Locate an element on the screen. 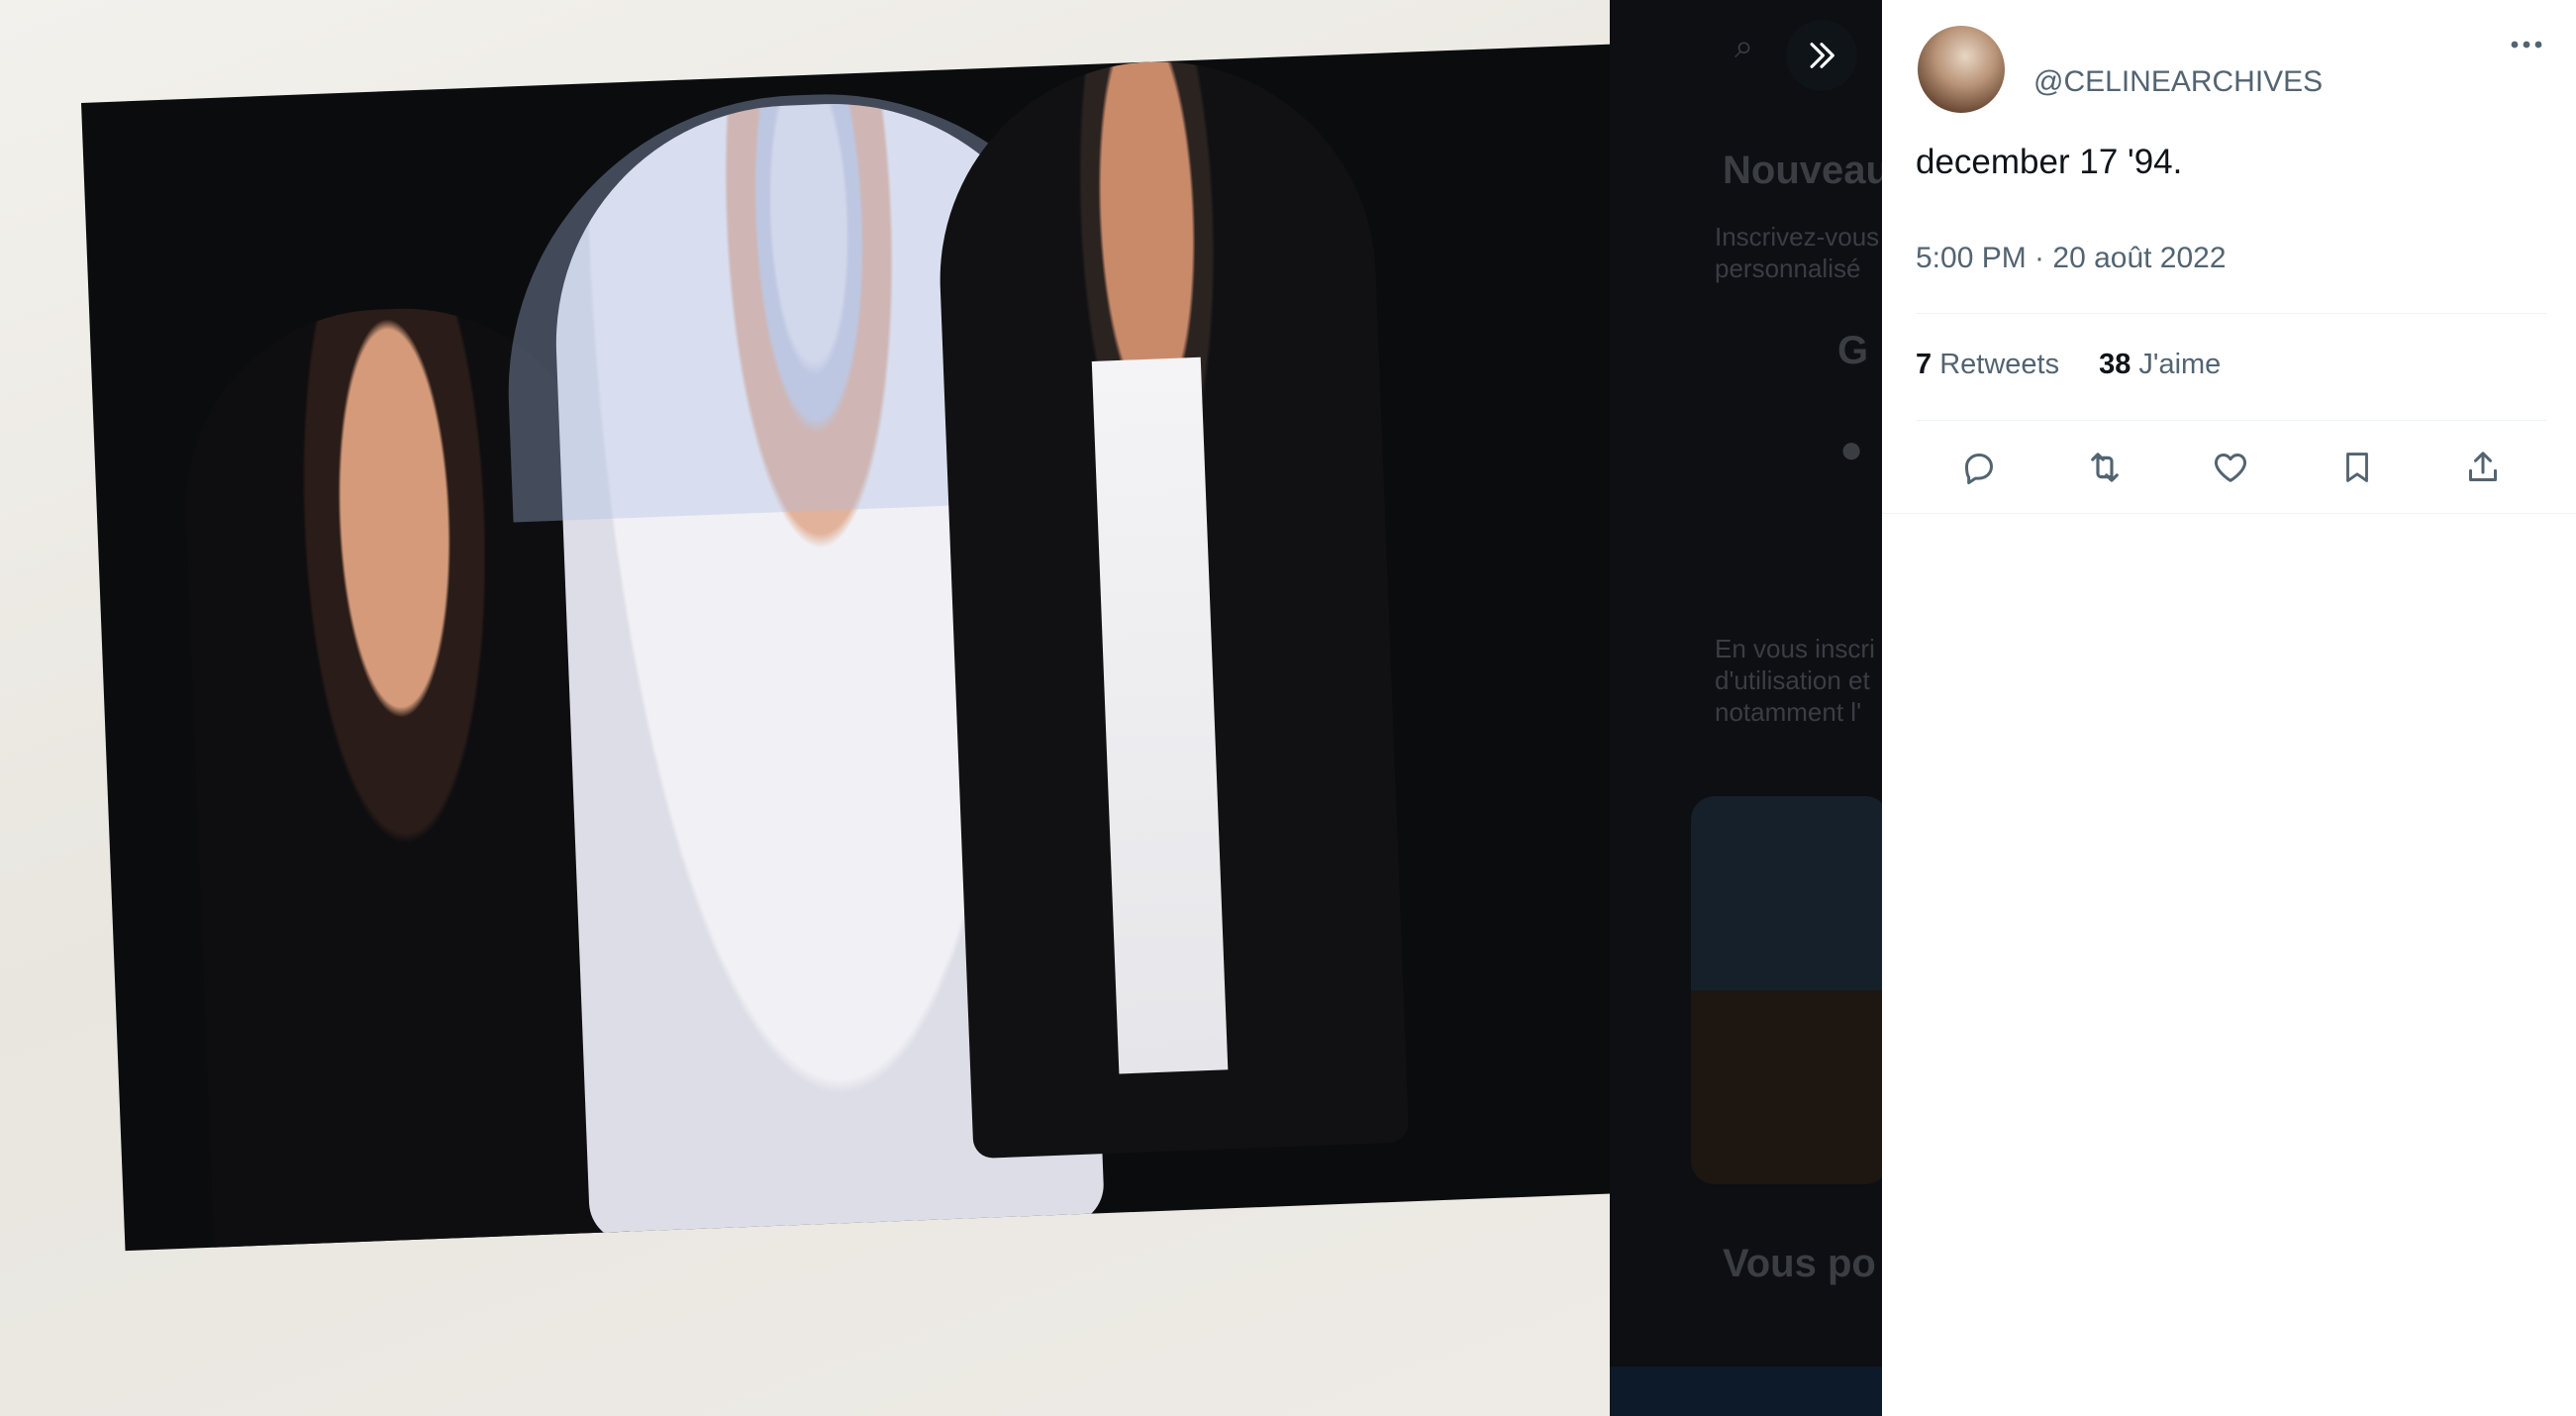 This screenshot has height=1416, width=2576. share-button is located at coordinates (2483, 467).